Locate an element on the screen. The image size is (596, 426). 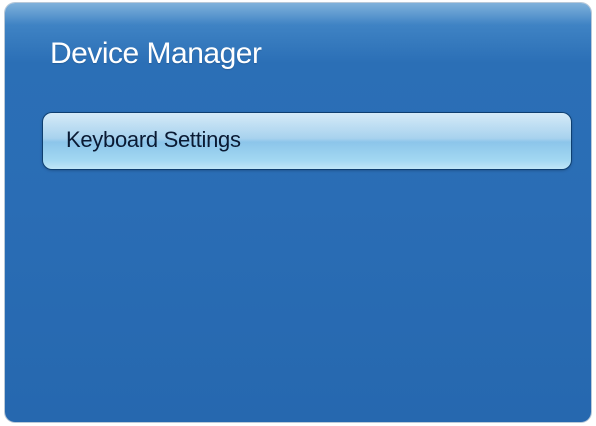
menu-item-label: Keyboard Settings is located at coordinates (153, 139).